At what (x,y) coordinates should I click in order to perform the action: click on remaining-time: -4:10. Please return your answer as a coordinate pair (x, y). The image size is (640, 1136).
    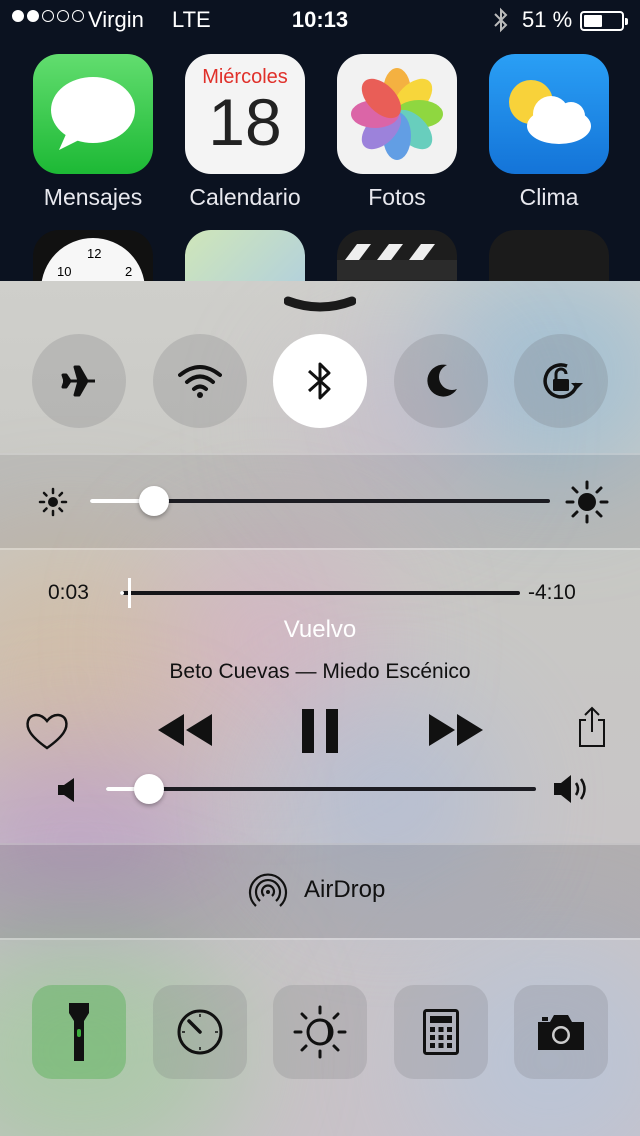
    Looking at the image, I should click on (552, 592).